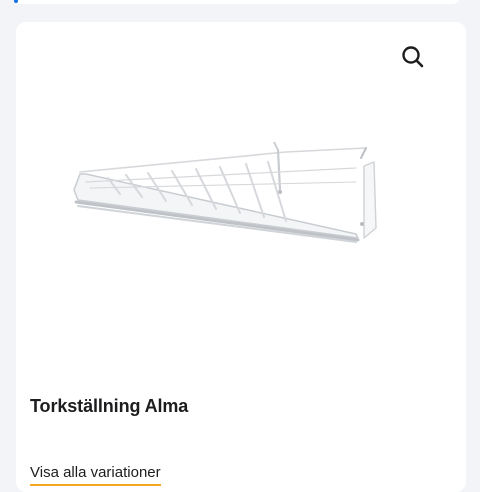 Image resolution: width=480 pixels, height=492 pixels. I want to click on show-variants-link: Visa alla variationer, so click(95, 475).